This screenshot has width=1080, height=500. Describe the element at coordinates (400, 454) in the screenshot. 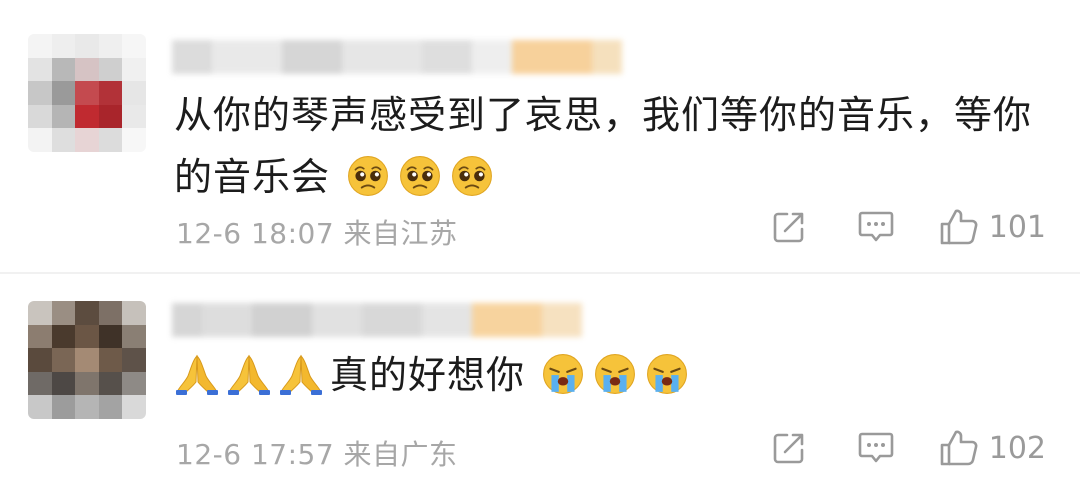

I see `location: 来自广东` at that location.